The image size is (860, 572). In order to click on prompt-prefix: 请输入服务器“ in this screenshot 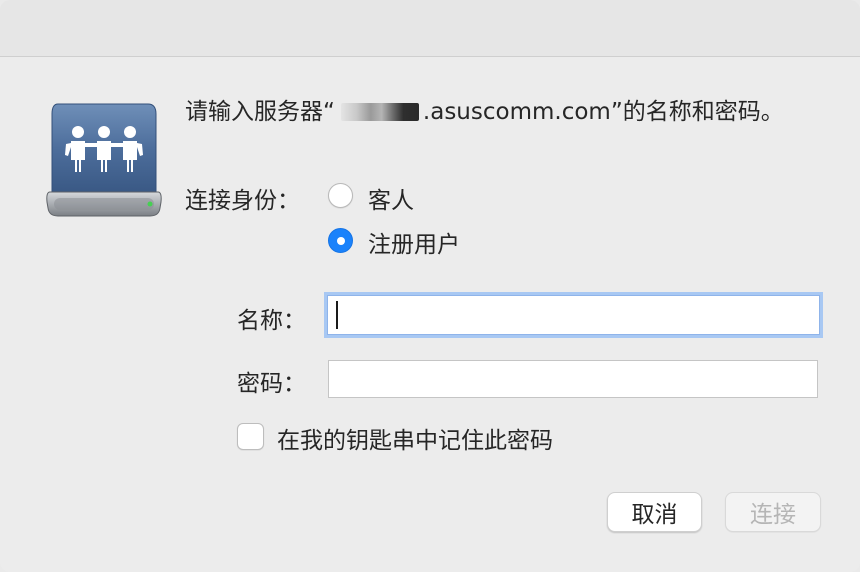, I will do `click(260, 112)`.